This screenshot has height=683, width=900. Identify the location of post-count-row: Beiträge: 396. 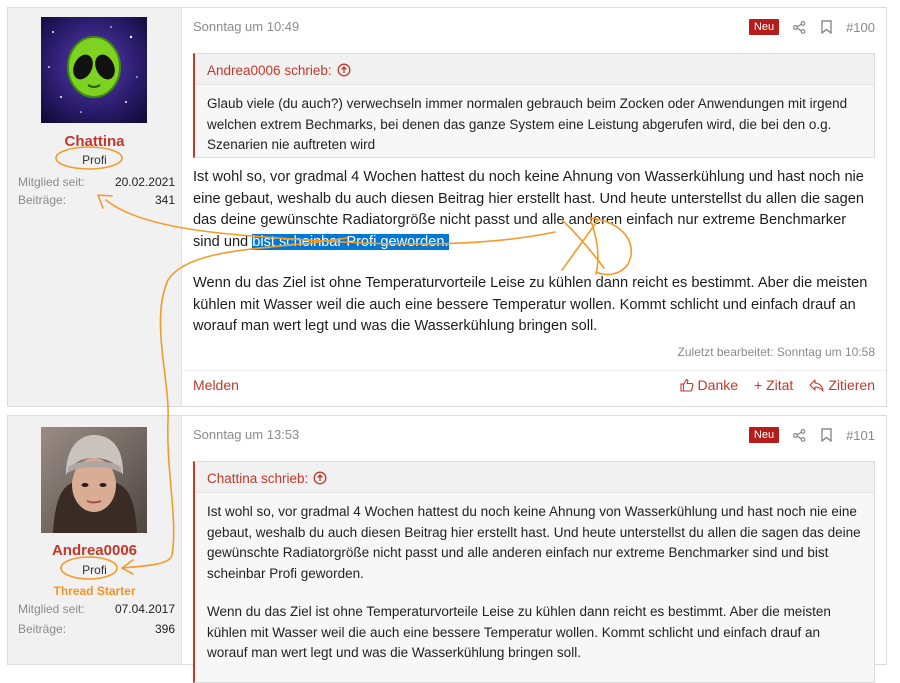
(96, 629).